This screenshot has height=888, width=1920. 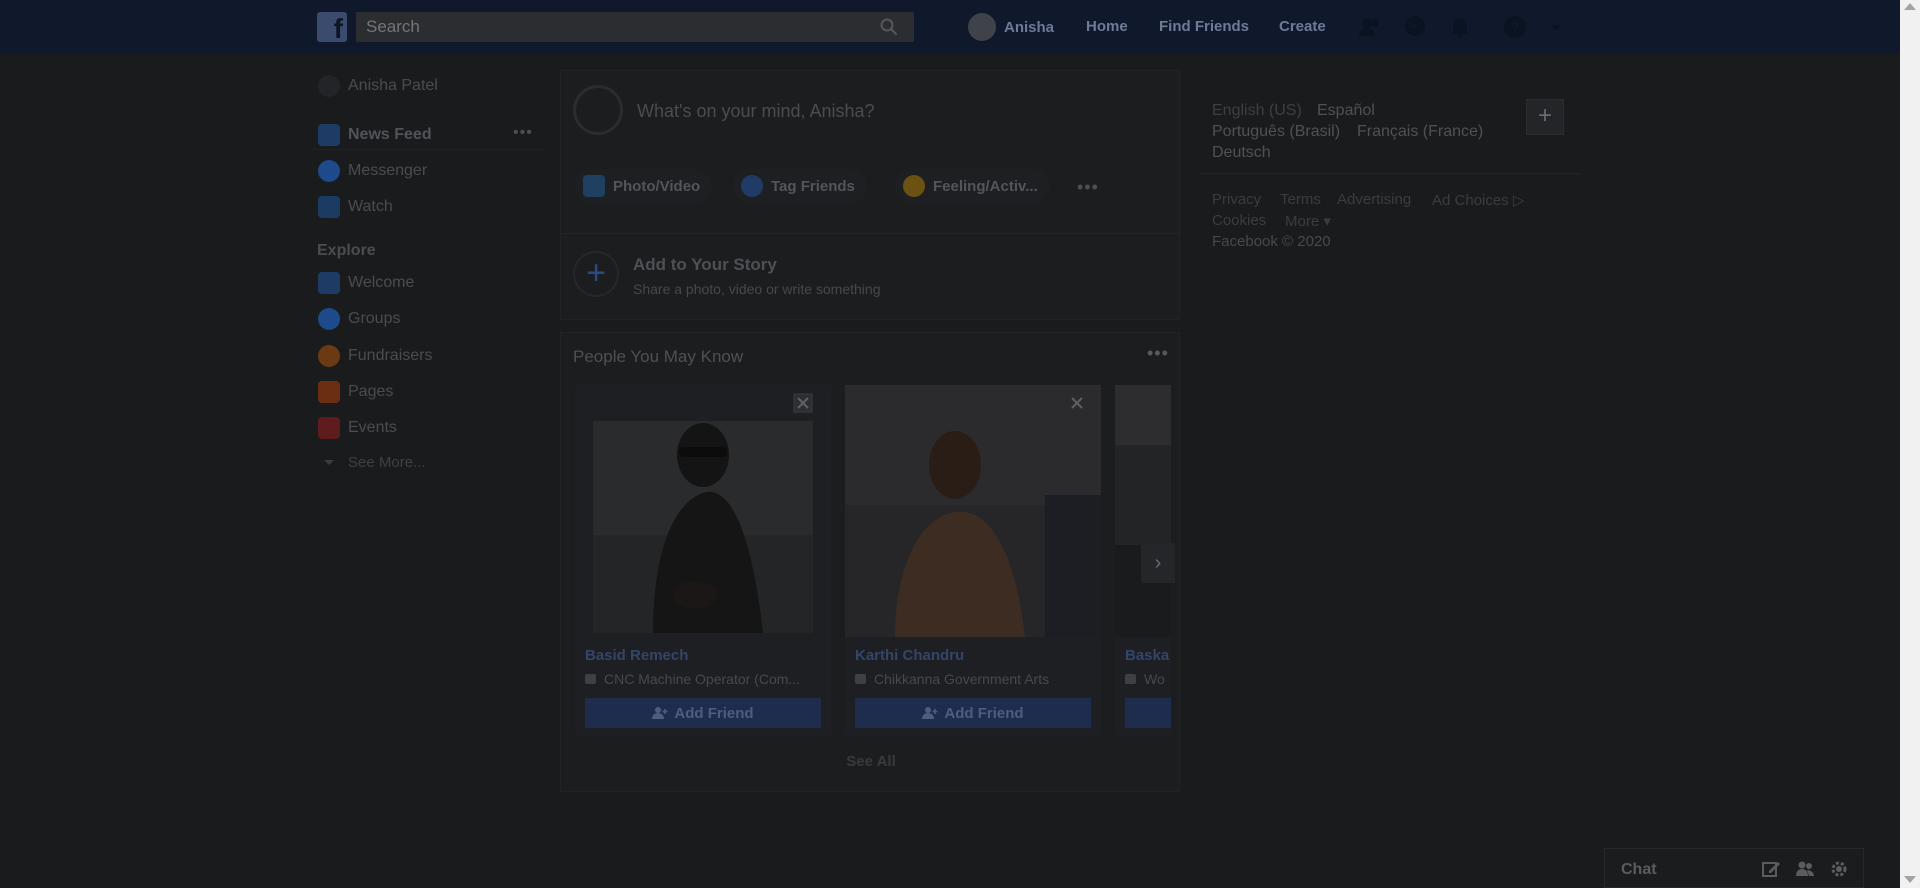 I want to click on story-title: Add to Your Story, so click(x=705, y=265).